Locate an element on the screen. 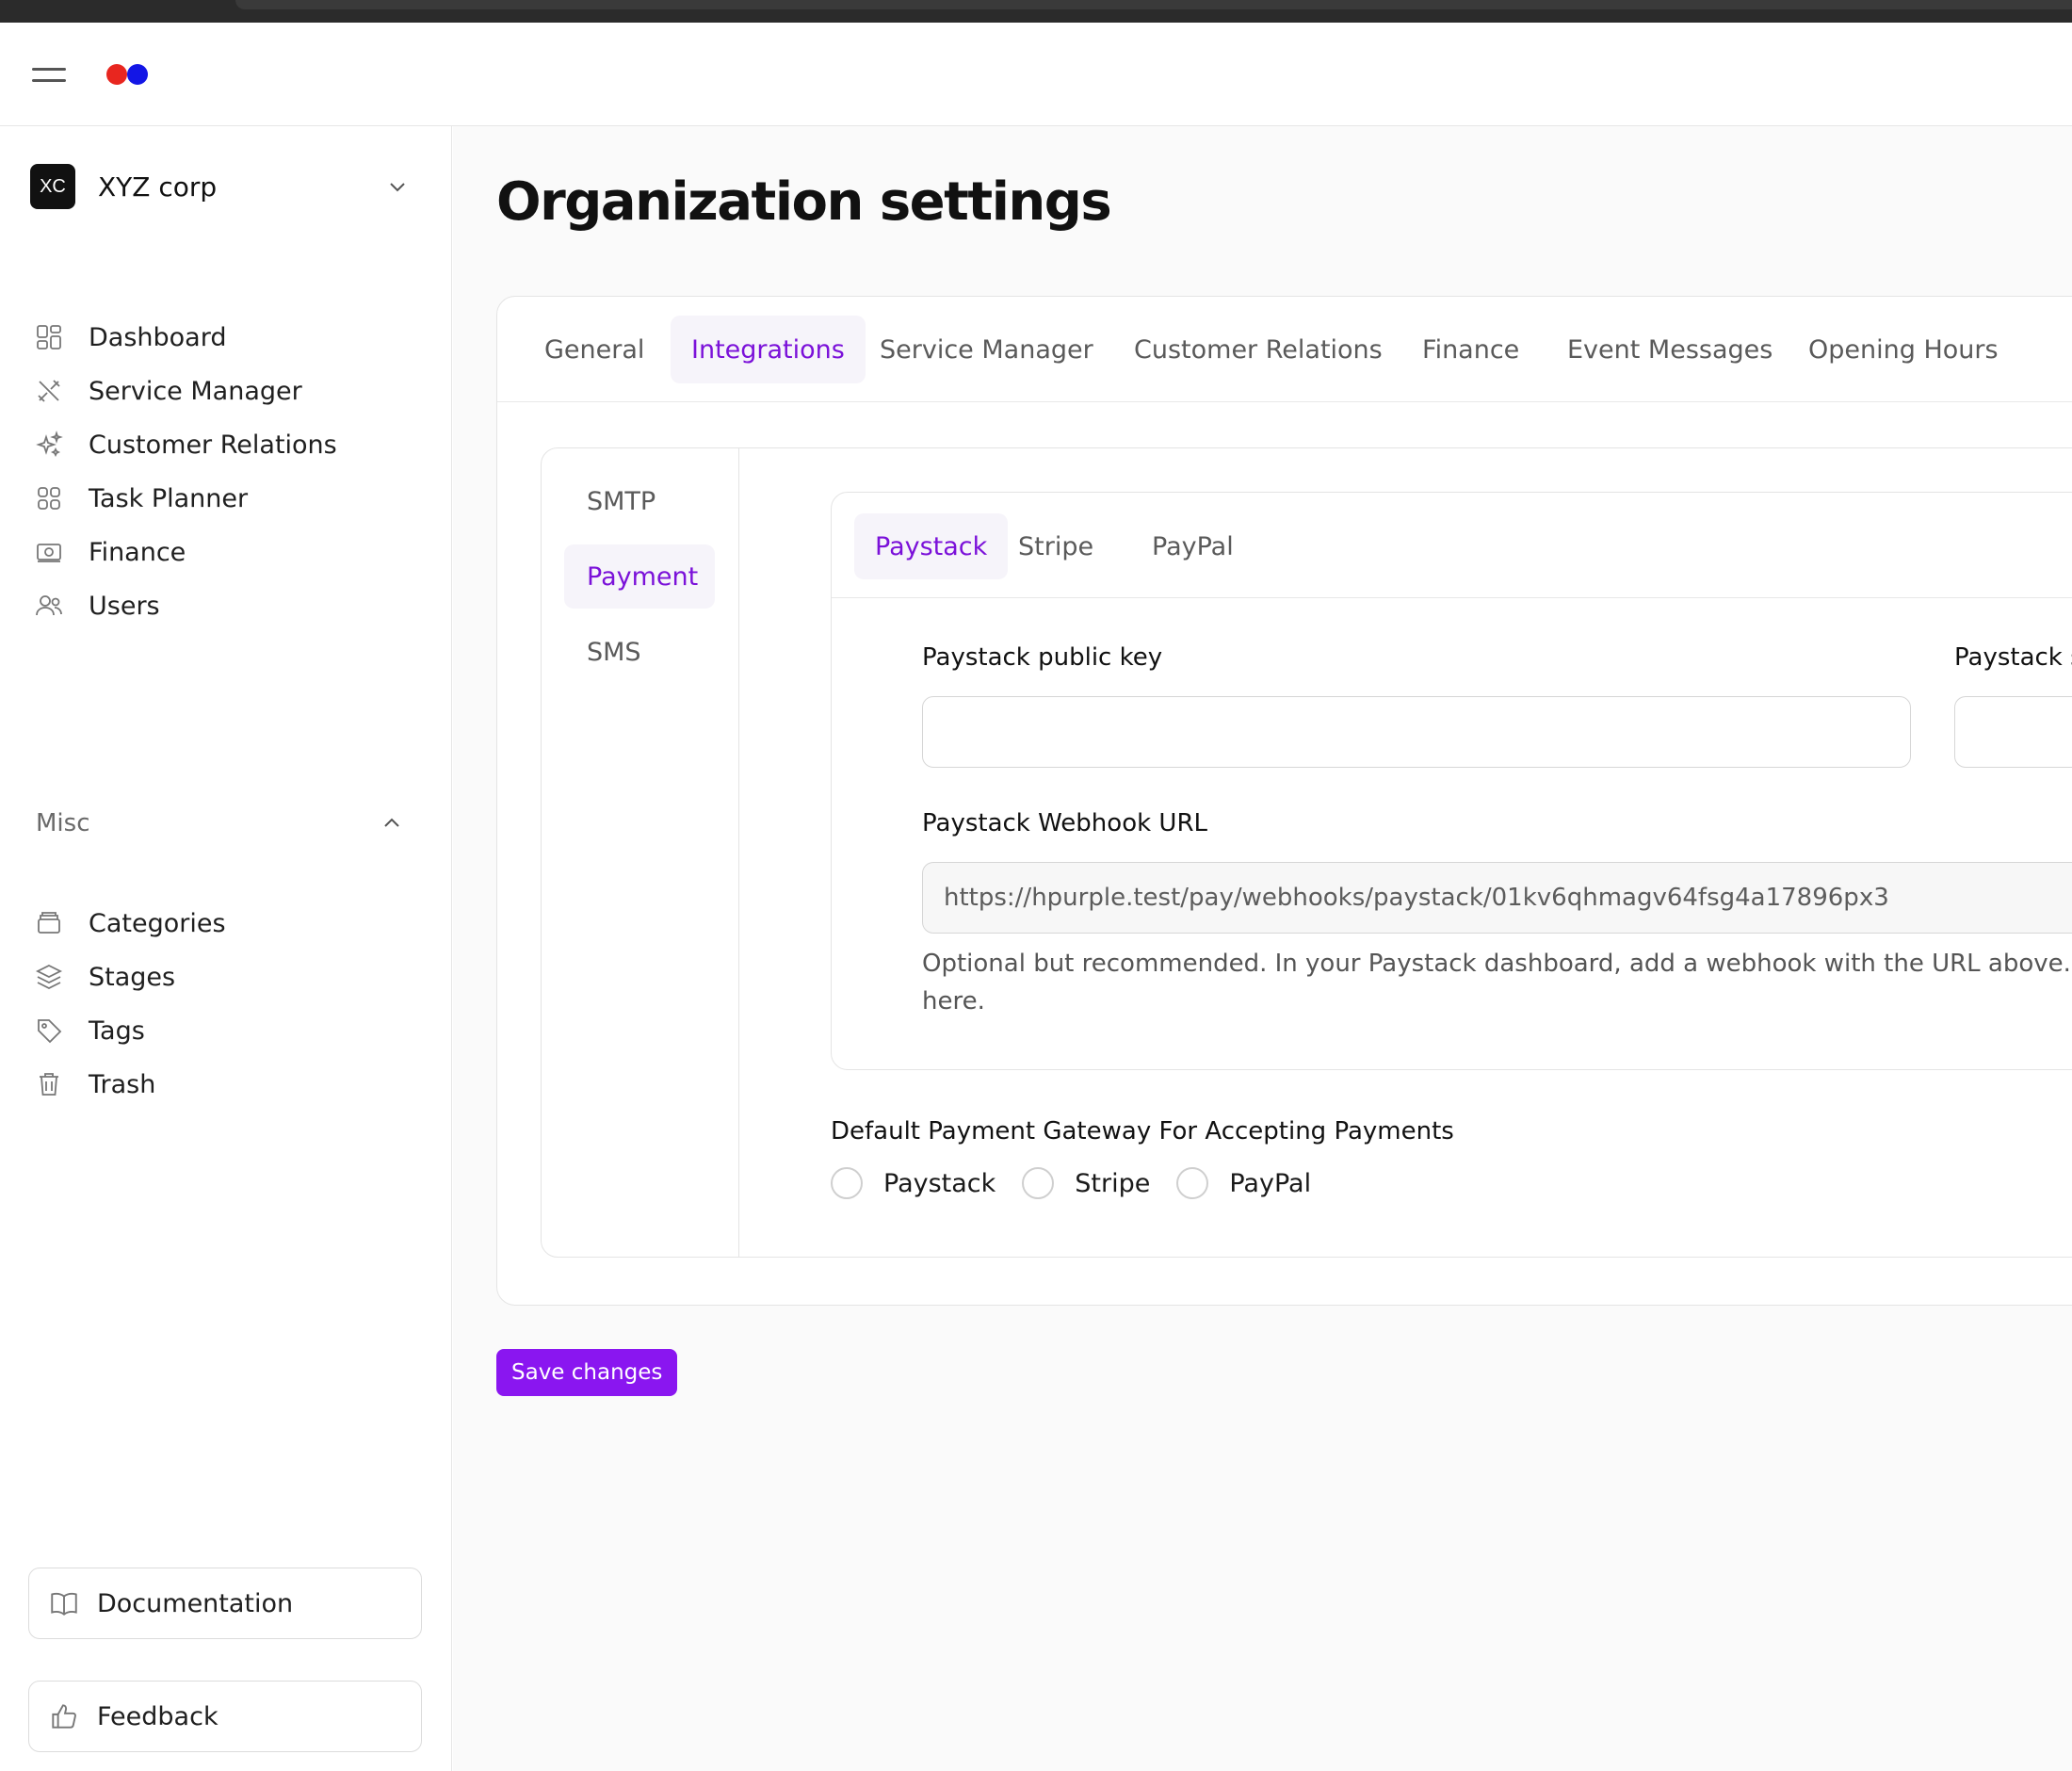 The image size is (2072, 1771). radio-paypal-label: PayPal is located at coordinates (1270, 1183).